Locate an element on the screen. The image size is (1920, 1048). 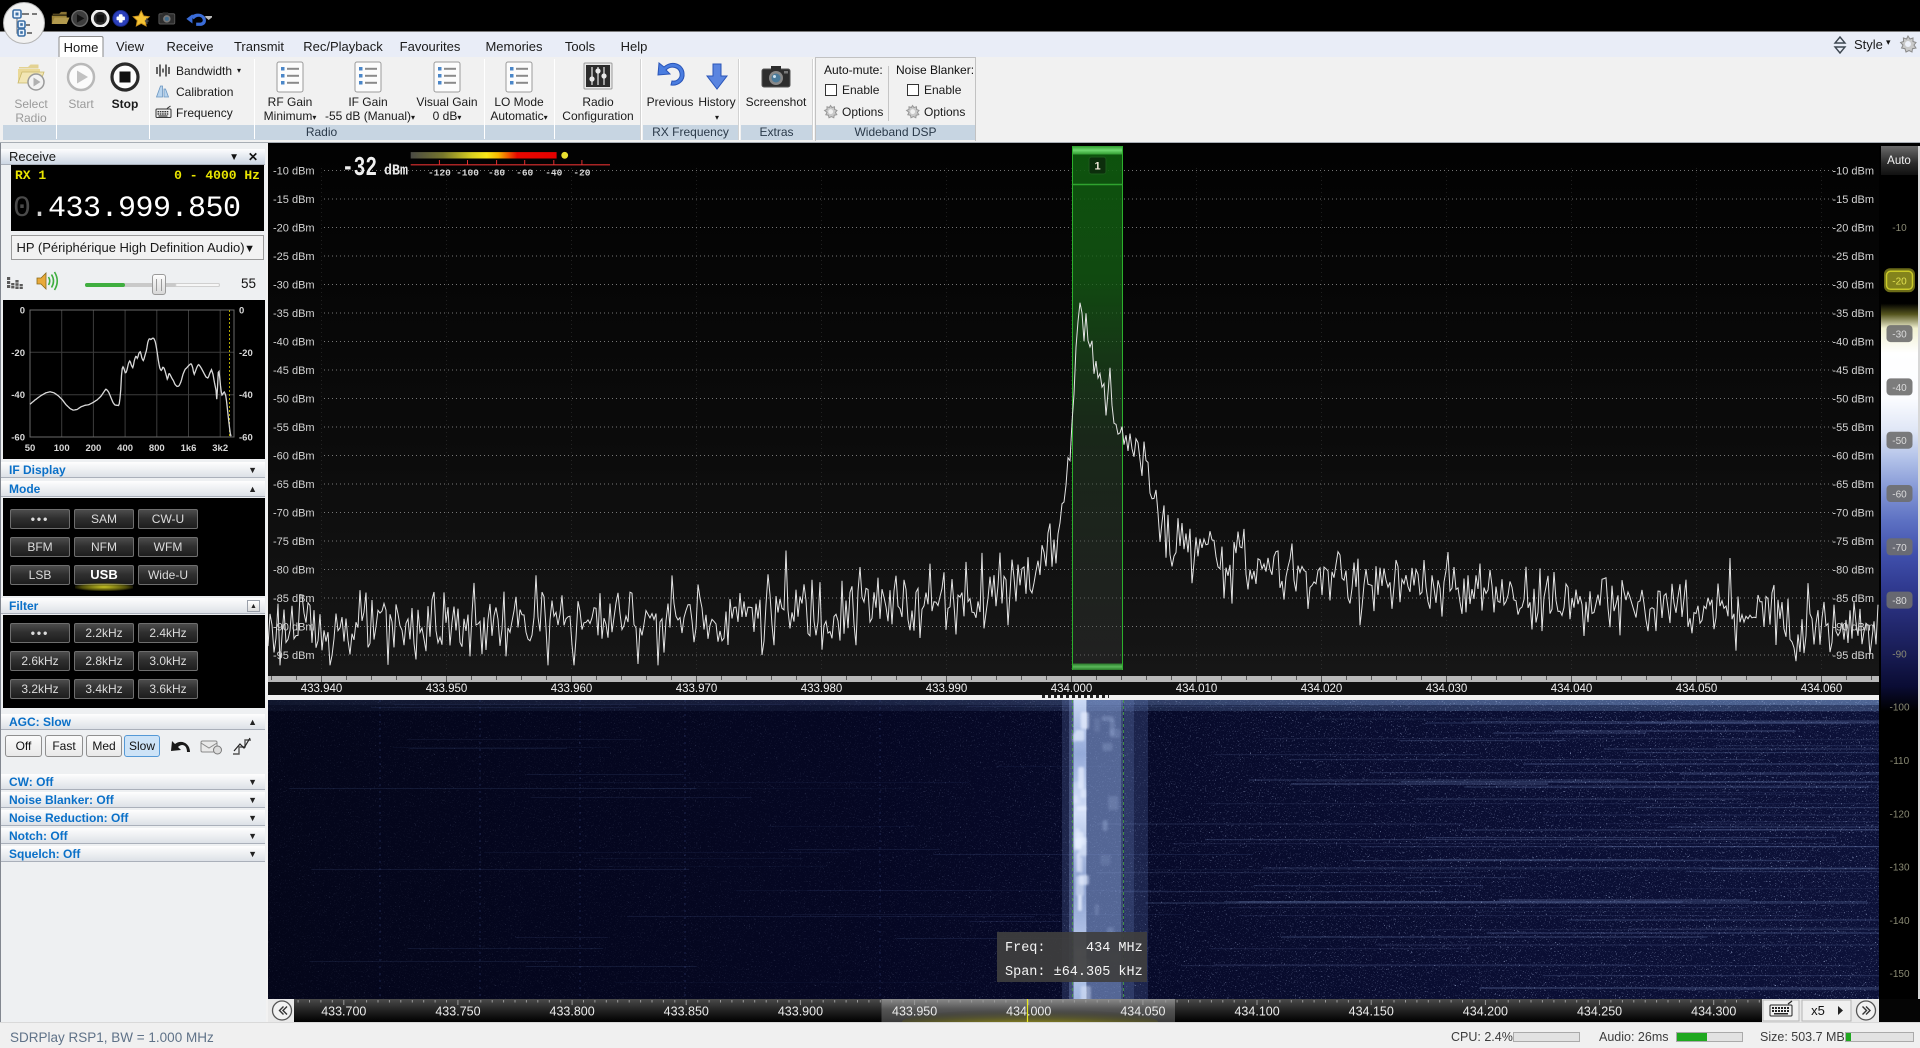
svg-text: 434.150 is located at coordinates (1371, 1012).